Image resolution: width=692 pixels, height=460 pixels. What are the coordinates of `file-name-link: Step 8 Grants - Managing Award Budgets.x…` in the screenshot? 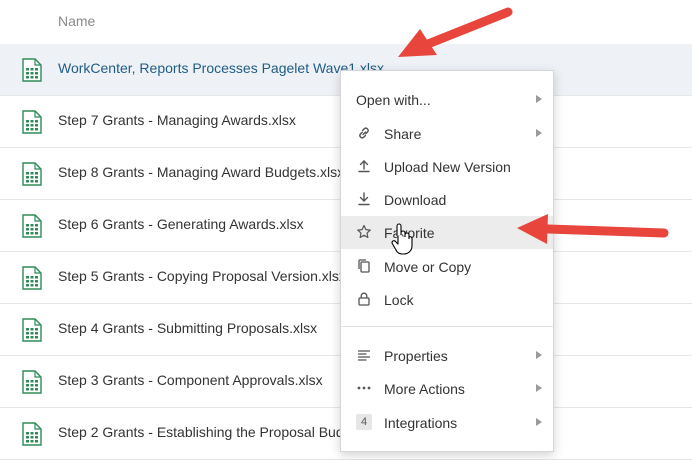 It's located at (201, 172).